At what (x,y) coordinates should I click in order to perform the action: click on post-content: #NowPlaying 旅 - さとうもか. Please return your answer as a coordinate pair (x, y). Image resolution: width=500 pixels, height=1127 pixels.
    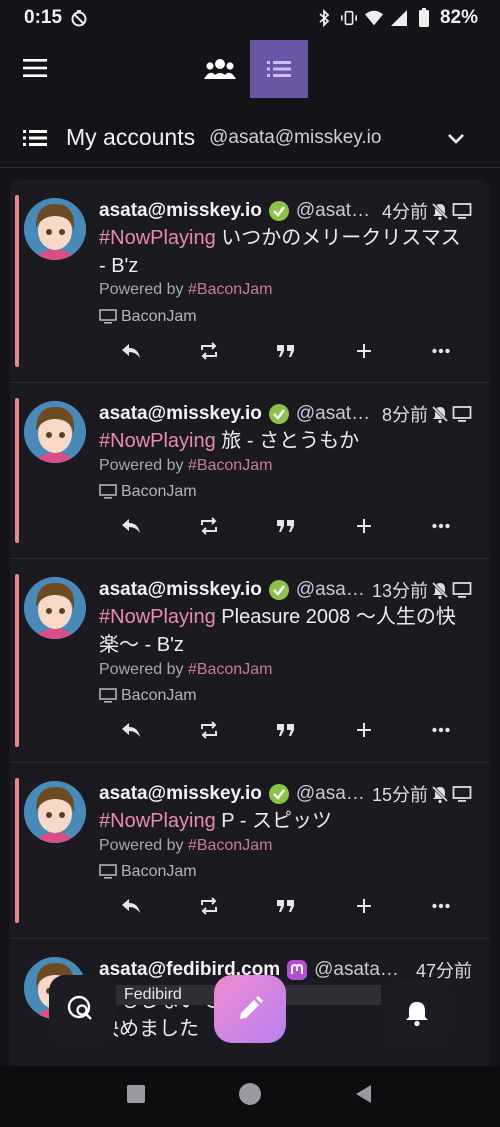
    Looking at the image, I should click on (285, 441).